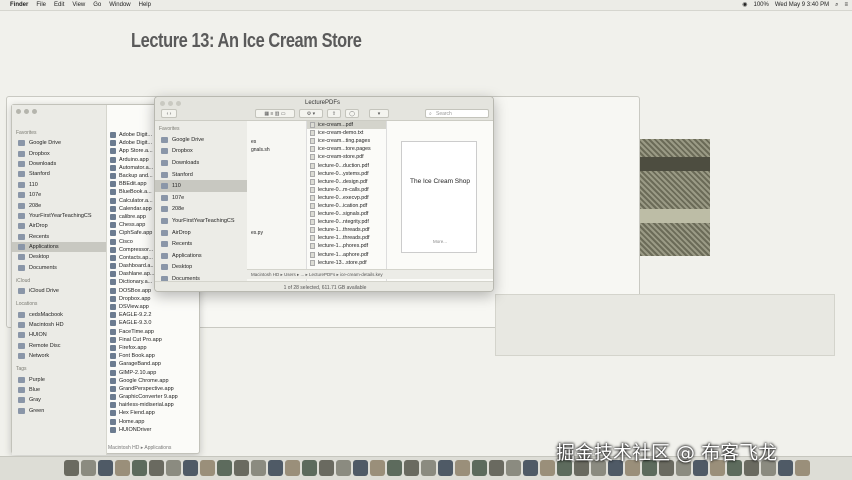  What do you see at coordinates (155, 340) in the screenshot?
I see `list-item: Final Cut Pro.app` at bounding box center [155, 340].